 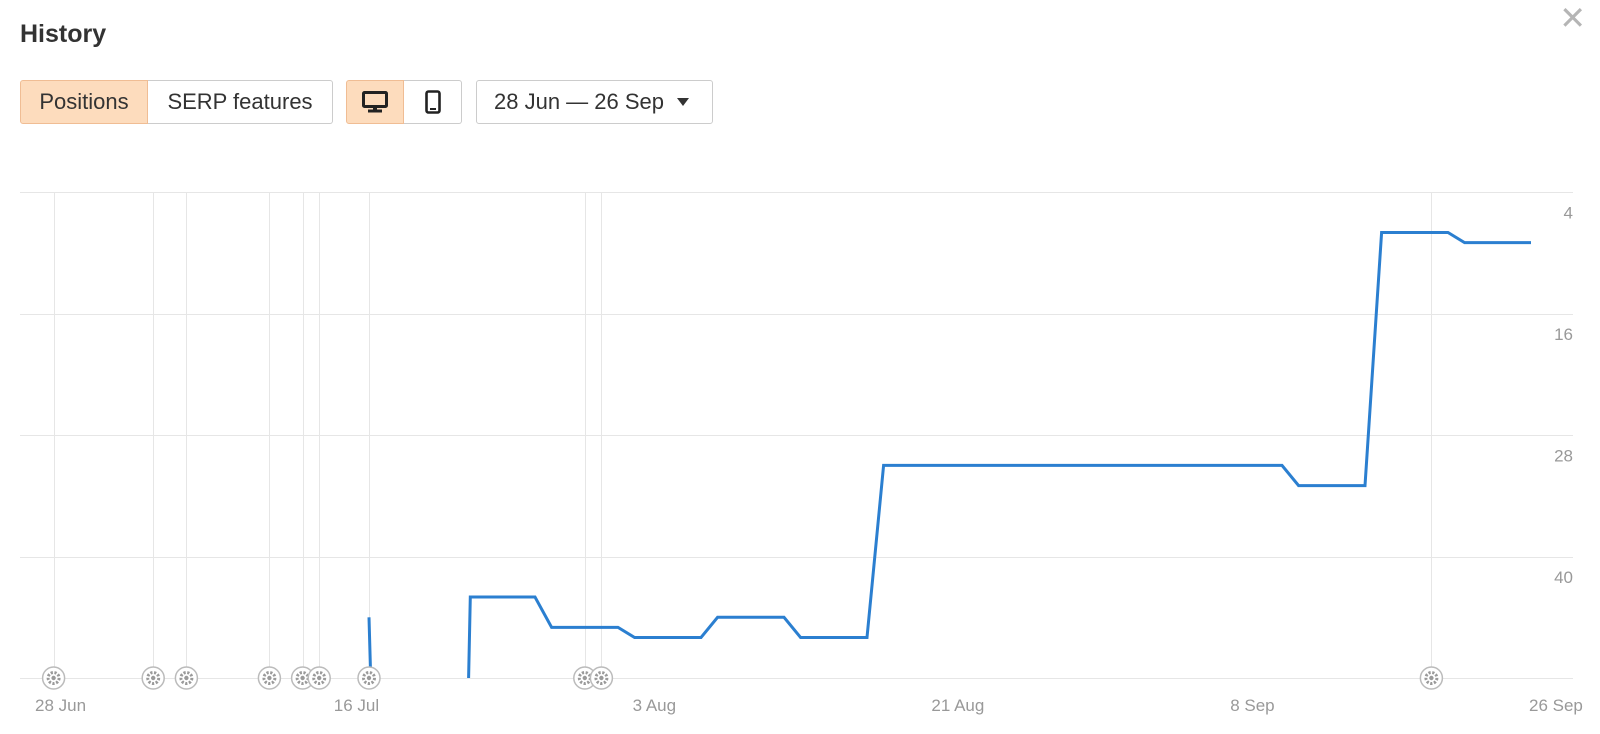 I want to click on x-tick-label: 3 Aug, so click(x=655, y=705).